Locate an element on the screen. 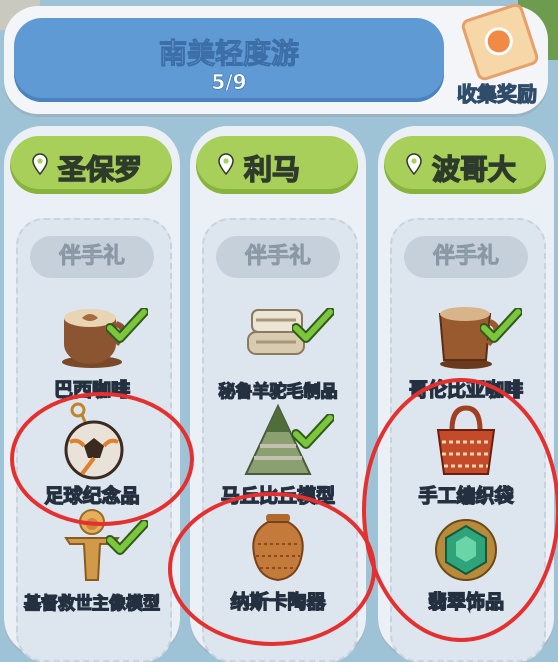 This screenshot has height=662, width=558. souvenir-item: 纳斯卡陶器 is located at coordinates (278, 559).